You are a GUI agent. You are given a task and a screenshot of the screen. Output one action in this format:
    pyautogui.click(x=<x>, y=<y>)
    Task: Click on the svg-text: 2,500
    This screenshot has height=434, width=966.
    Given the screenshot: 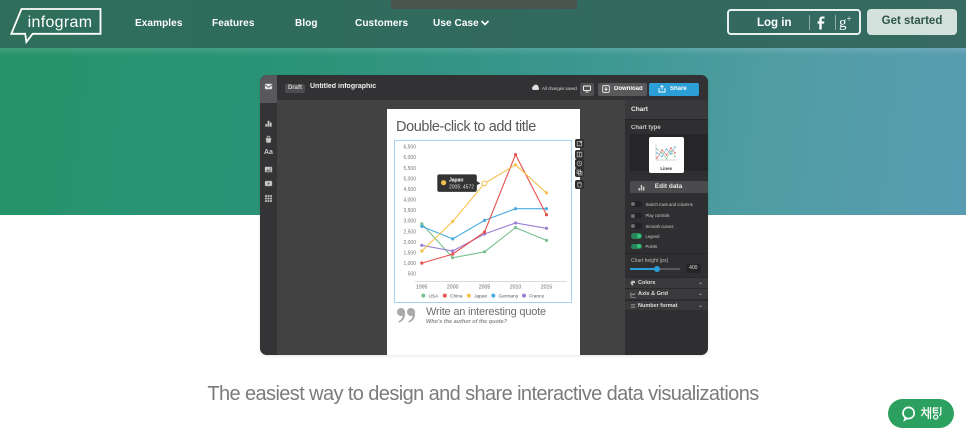 What is the action you would take?
    pyautogui.click(x=409, y=233)
    